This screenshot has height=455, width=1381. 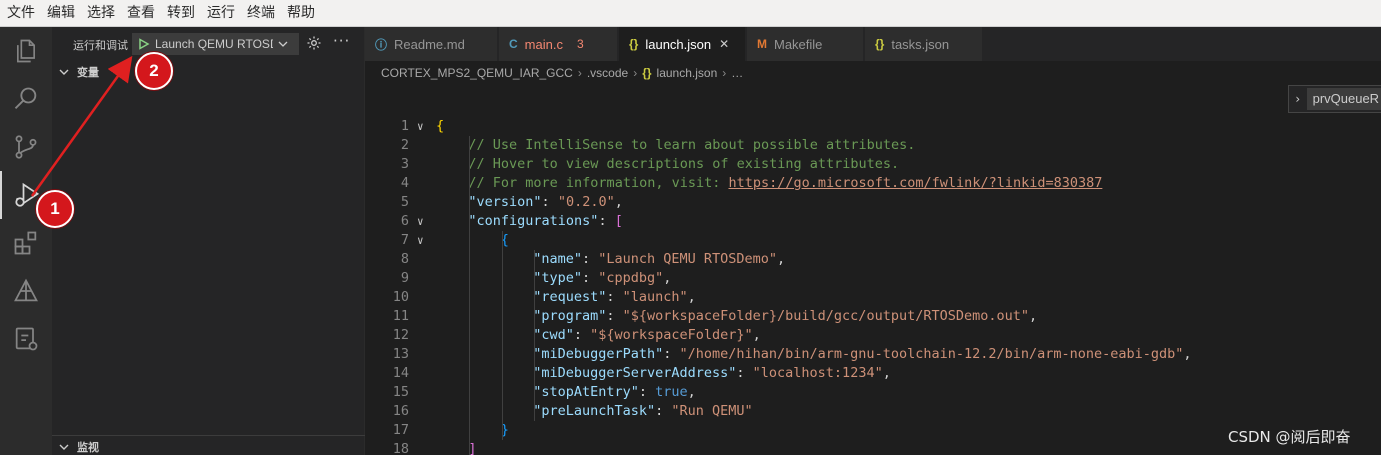 What do you see at coordinates (557, 259) in the screenshot?
I see `code-token: "name"` at bounding box center [557, 259].